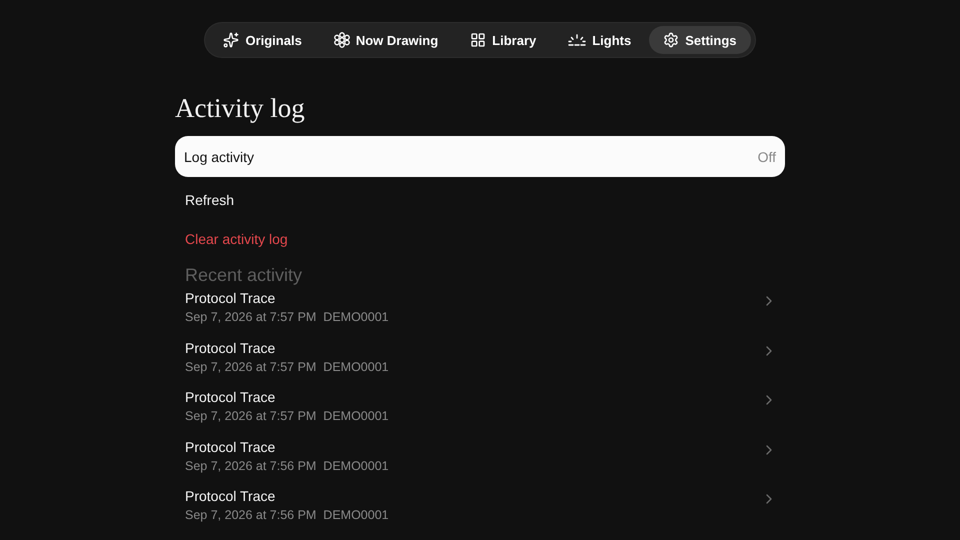  Describe the element at coordinates (600, 40) in the screenshot. I see `nav-tab: Lights` at that location.